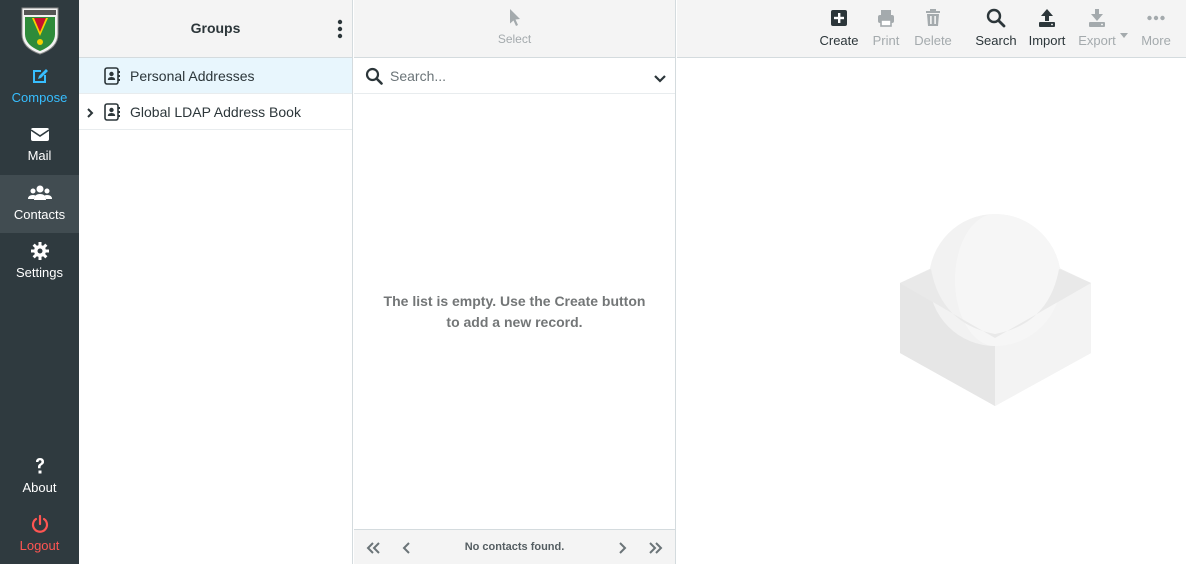 This screenshot has width=1186, height=564. I want to click on group-item-label: Personal Addresses, so click(192, 76).